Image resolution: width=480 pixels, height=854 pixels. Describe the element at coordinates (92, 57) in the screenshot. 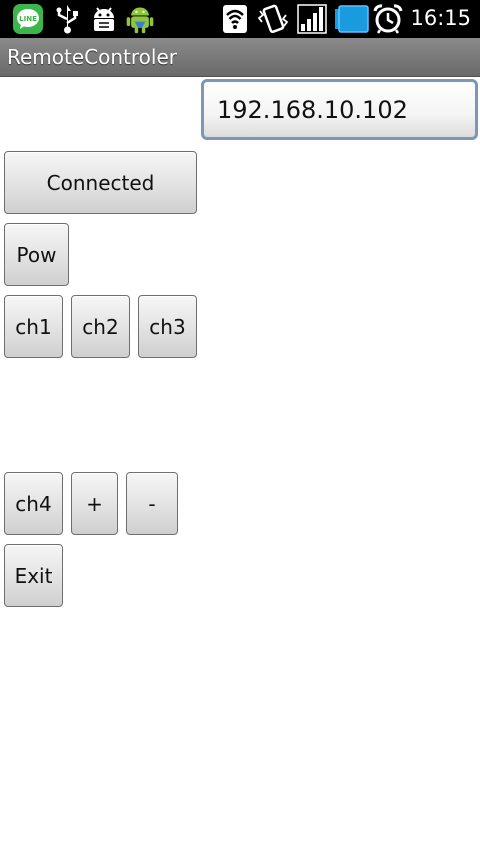

I see `app-title: RemoteControler` at that location.